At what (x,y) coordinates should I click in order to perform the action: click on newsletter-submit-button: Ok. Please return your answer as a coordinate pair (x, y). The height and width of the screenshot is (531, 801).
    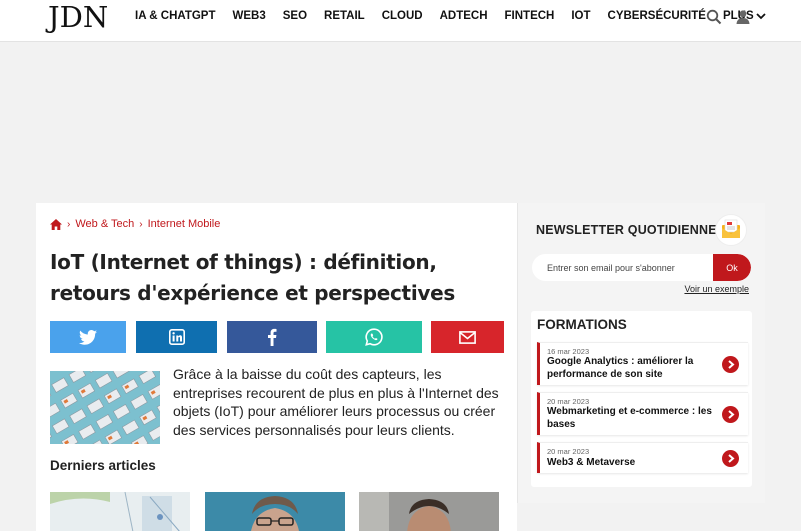
    Looking at the image, I should click on (732, 267).